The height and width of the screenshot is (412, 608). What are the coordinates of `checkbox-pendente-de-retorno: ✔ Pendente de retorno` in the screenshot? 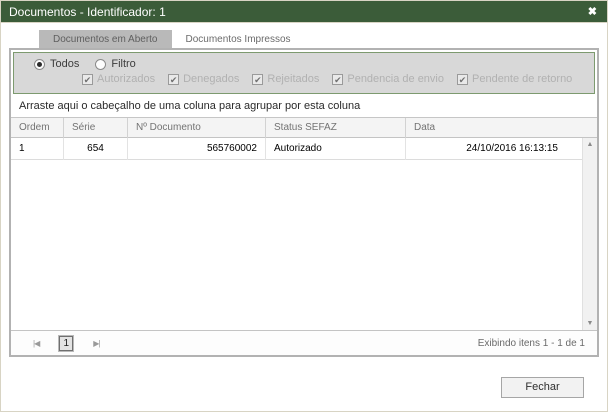 It's located at (514, 79).